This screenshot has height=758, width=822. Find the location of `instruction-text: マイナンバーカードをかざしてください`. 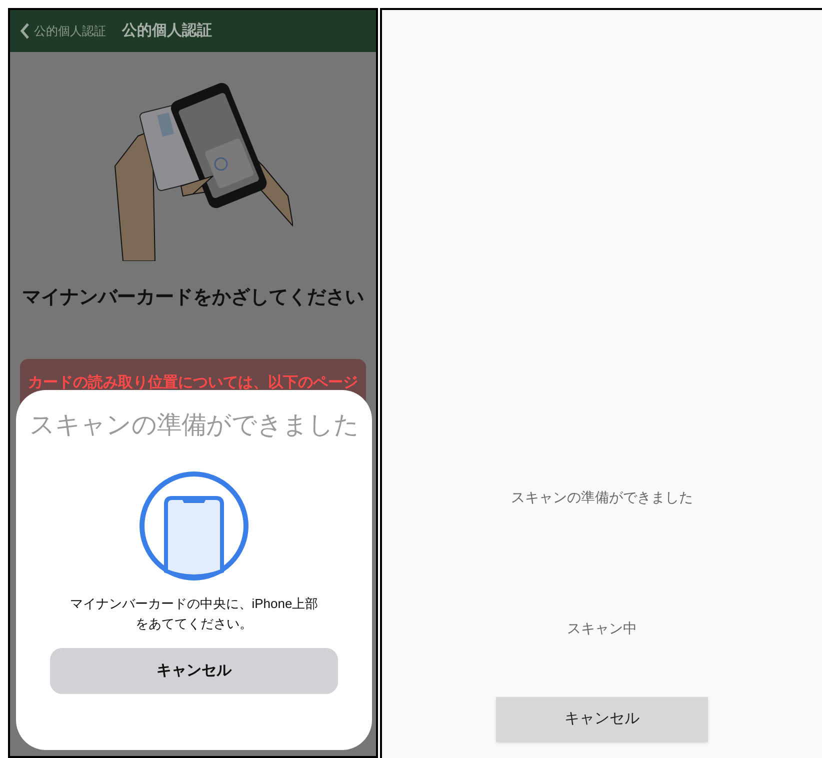

instruction-text: マイナンバーカードをかざしてください is located at coordinates (193, 298).